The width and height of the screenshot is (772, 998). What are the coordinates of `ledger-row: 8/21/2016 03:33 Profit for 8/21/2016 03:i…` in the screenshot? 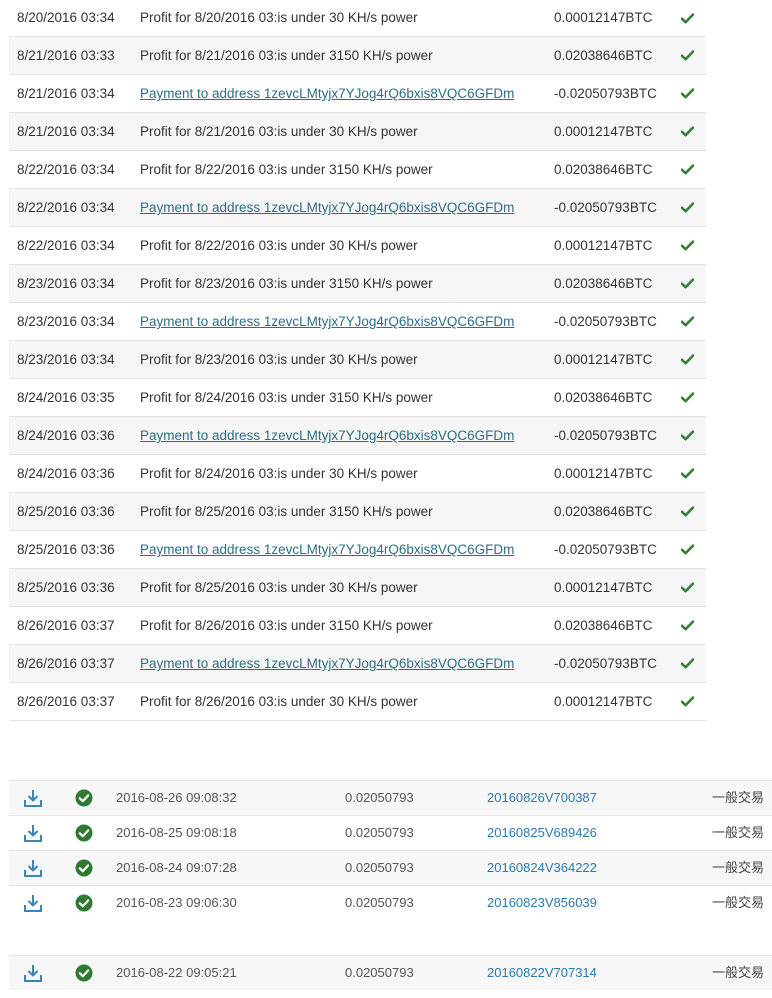 It's located at (357, 56).